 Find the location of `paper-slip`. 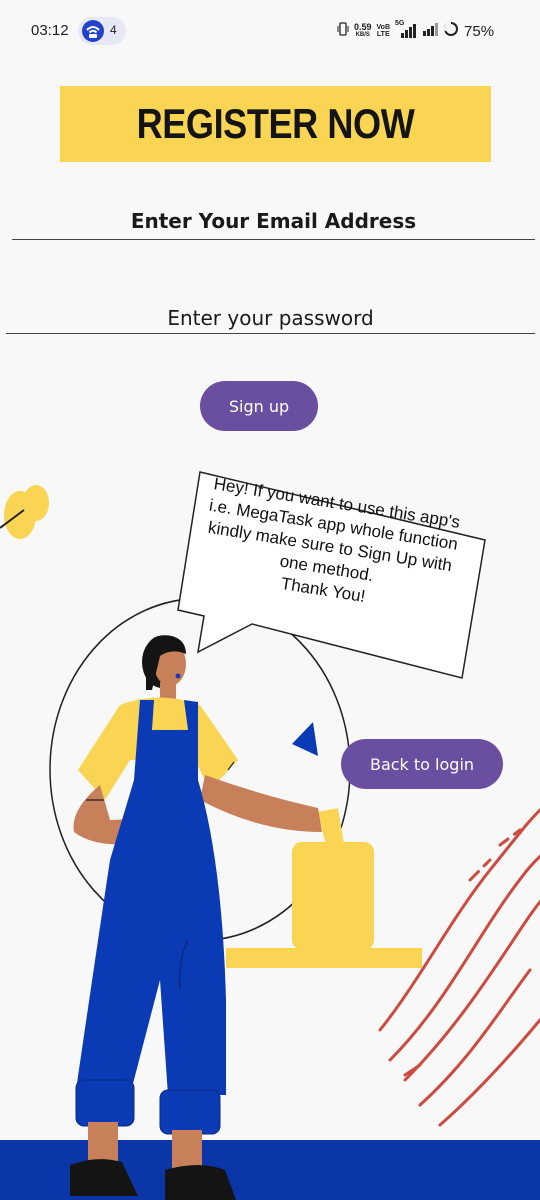

paper-slip is located at coordinates (331, 827).